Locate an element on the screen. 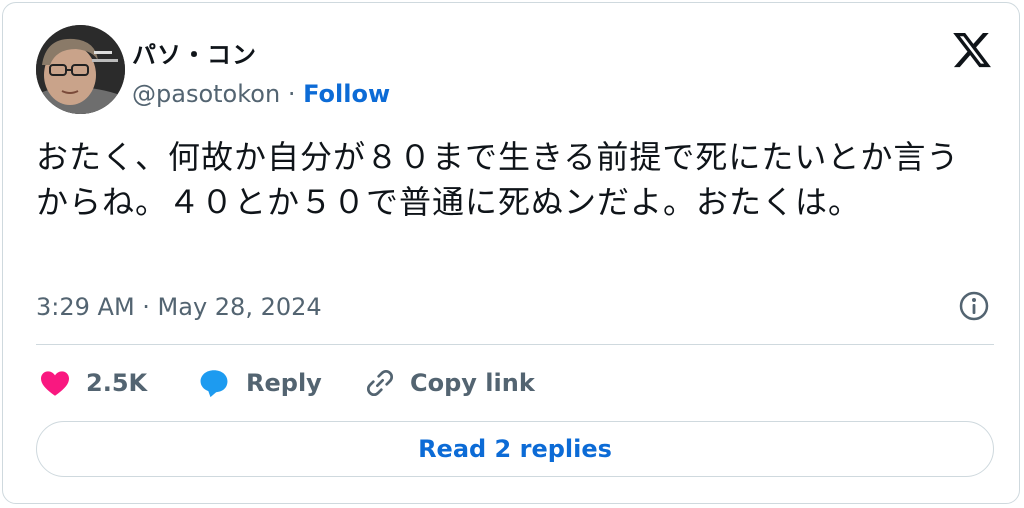  link-icon is located at coordinates (380, 383).